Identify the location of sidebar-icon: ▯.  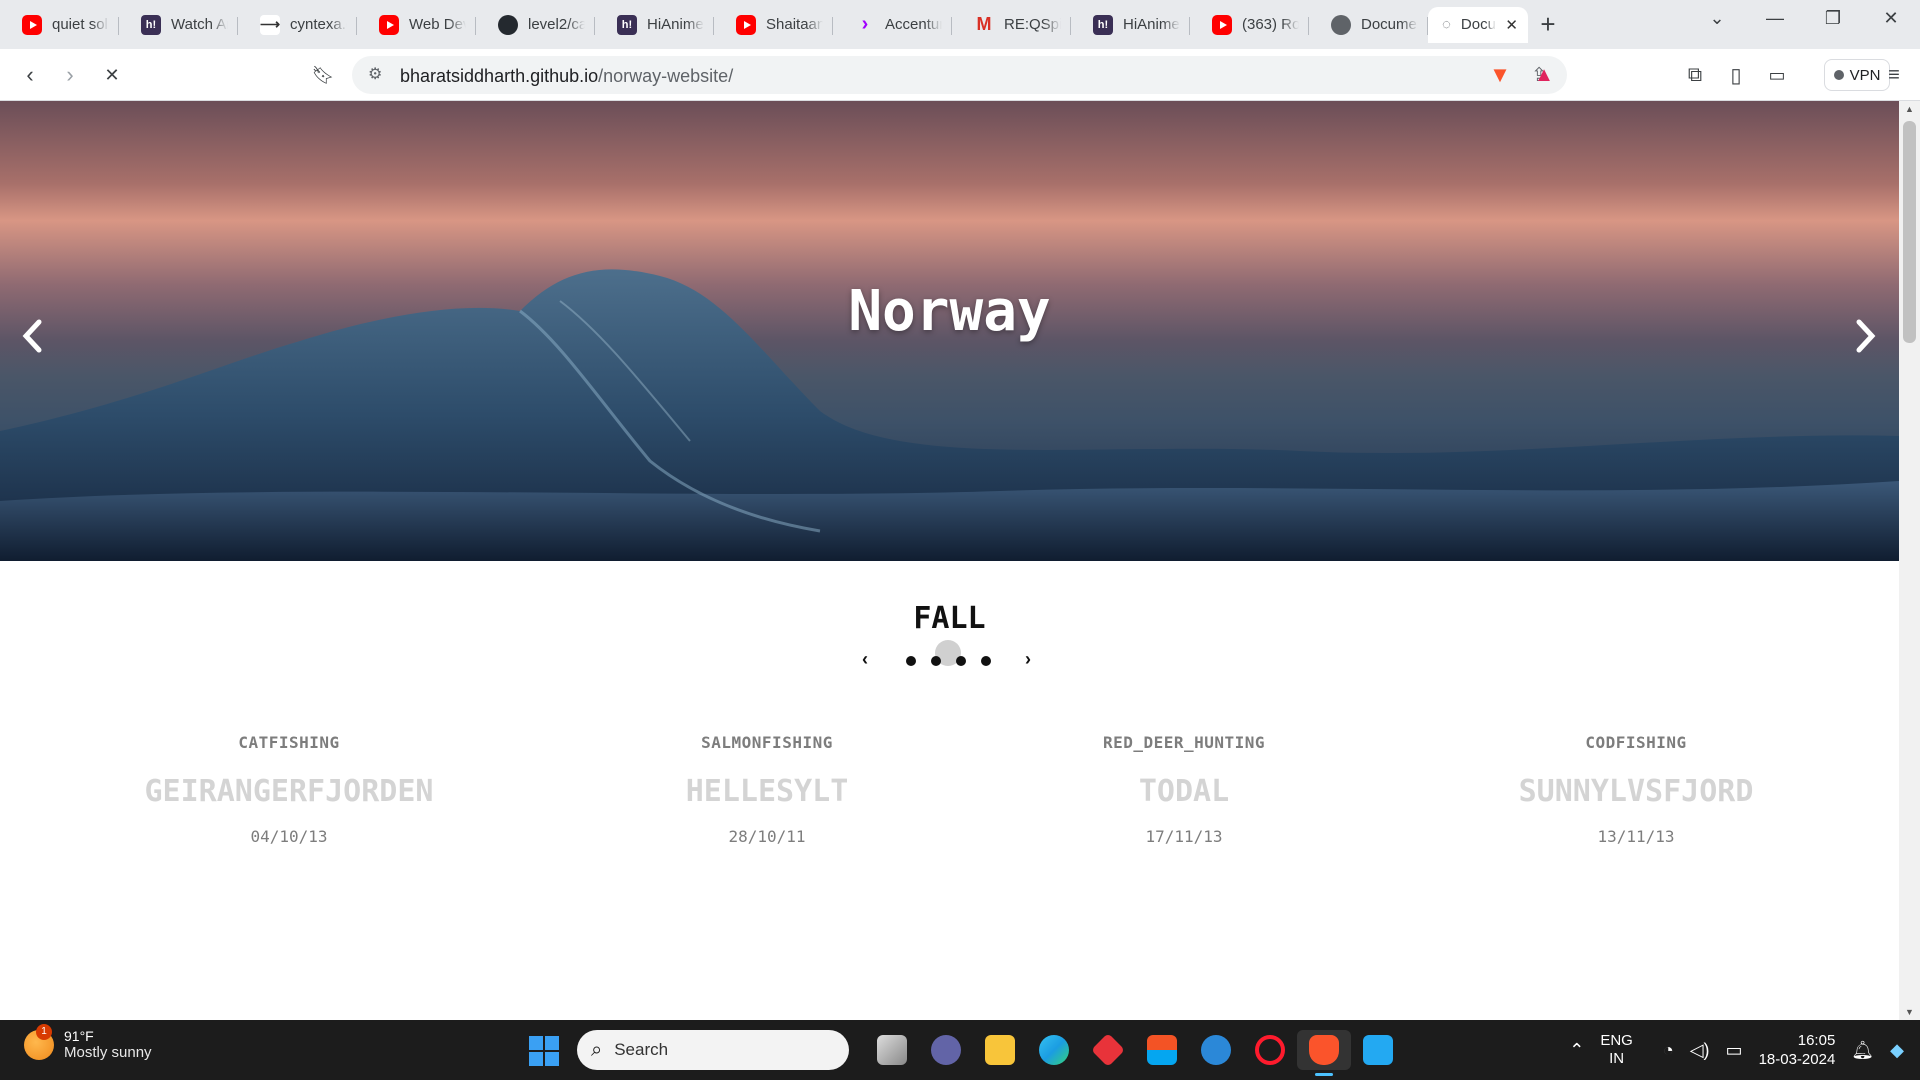
(1736, 75).